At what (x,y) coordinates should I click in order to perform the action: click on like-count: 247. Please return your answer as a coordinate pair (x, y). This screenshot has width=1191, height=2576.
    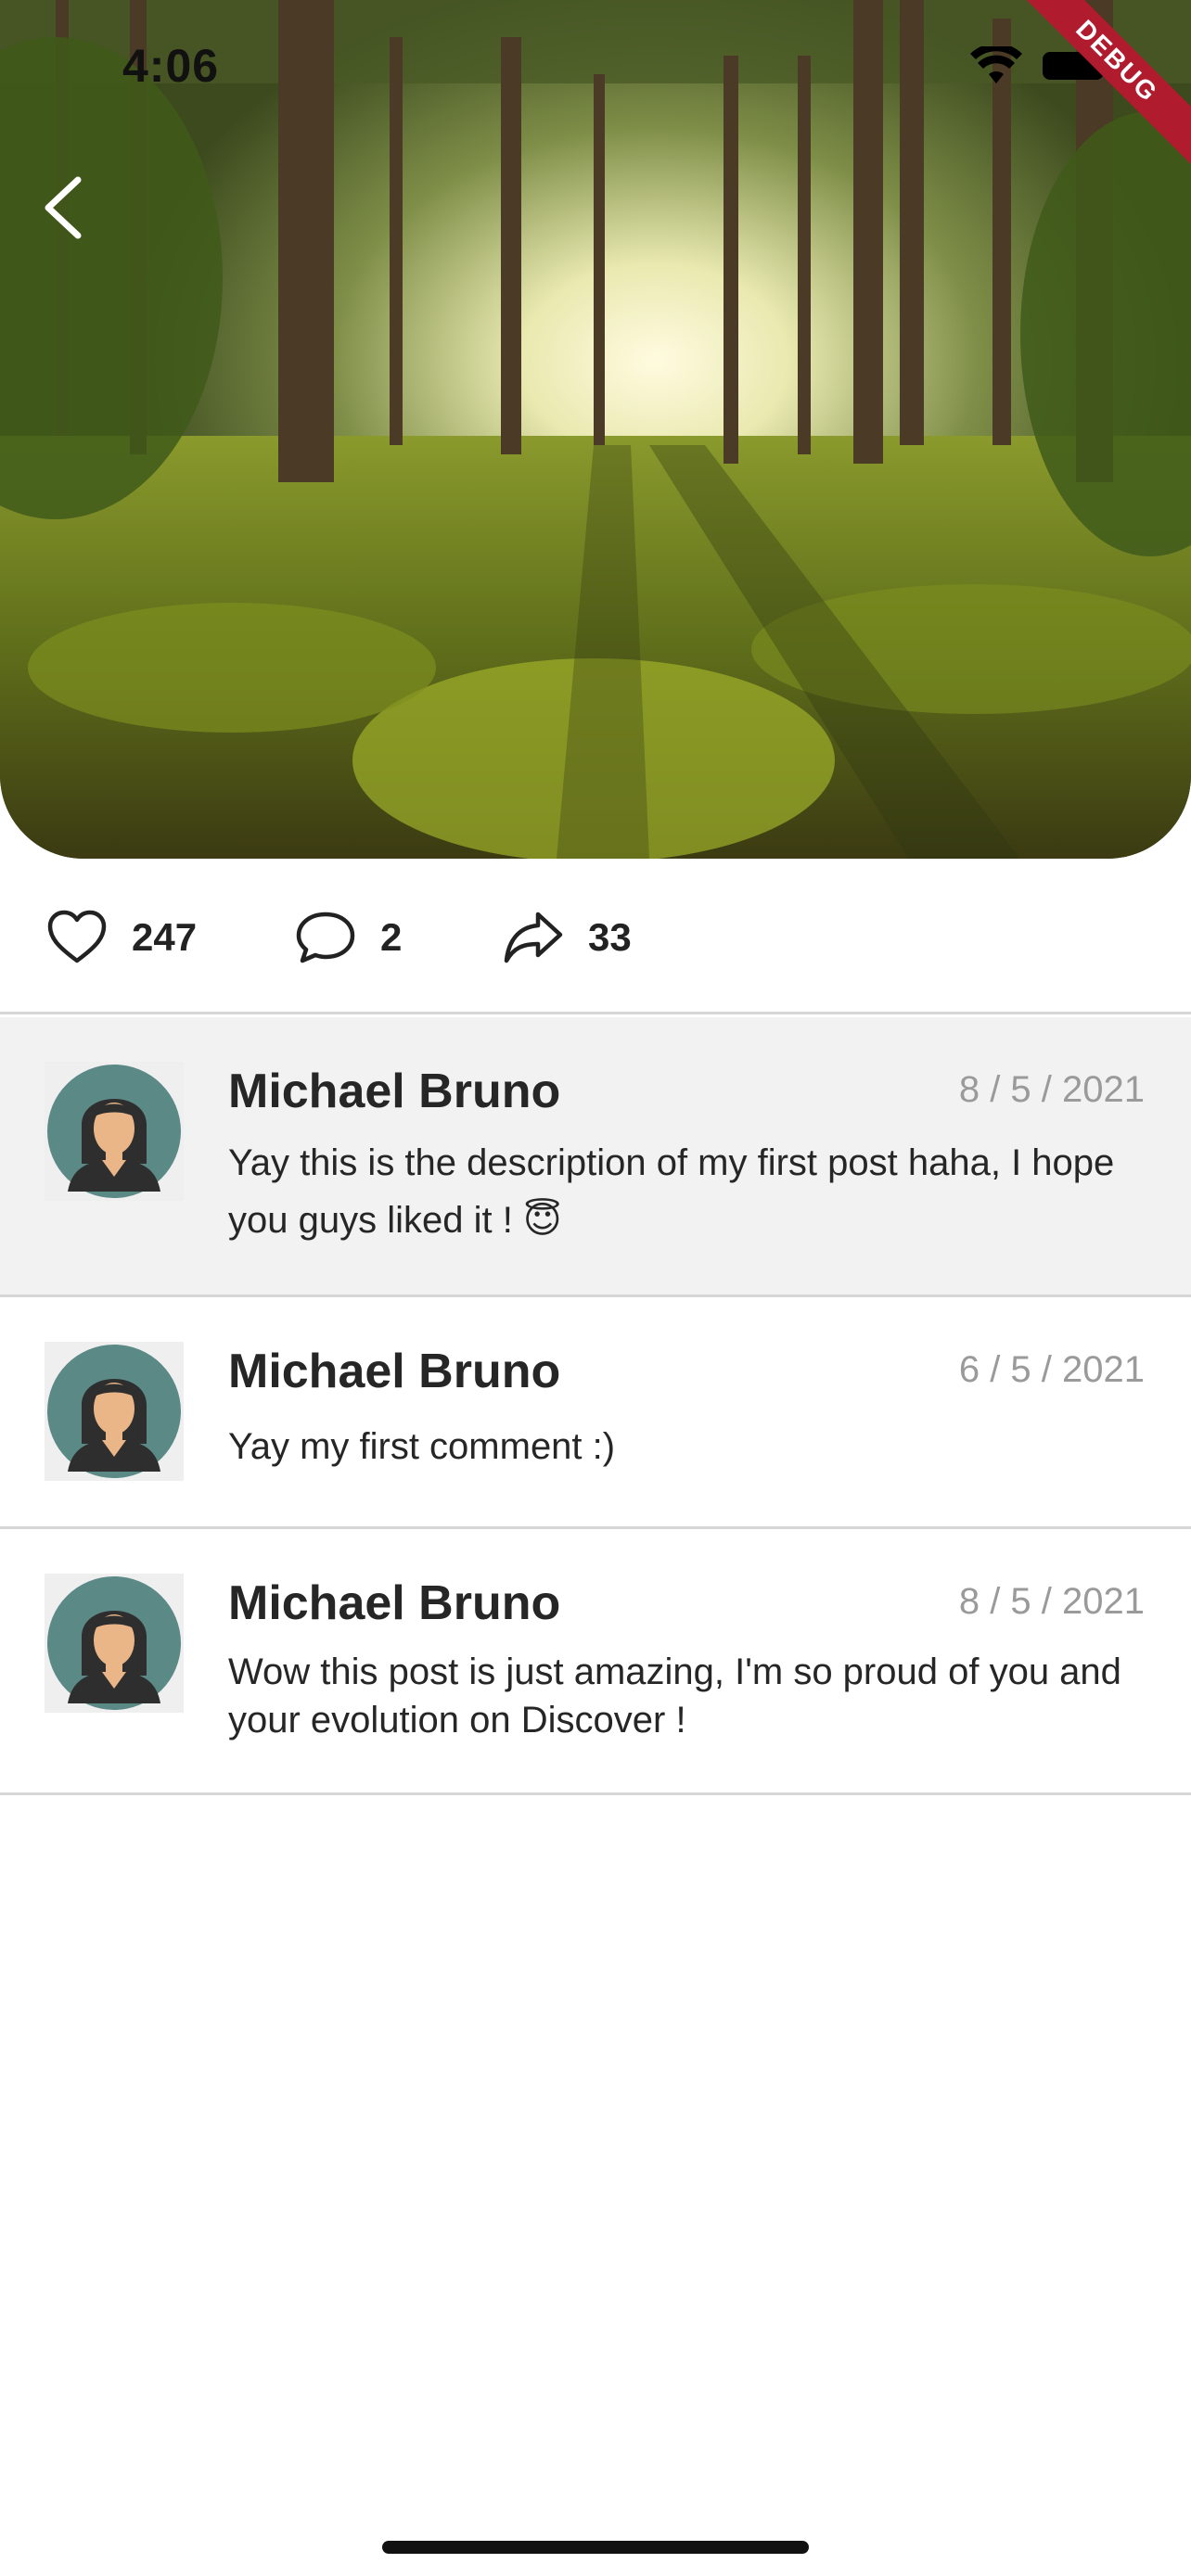
    Looking at the image, I should click on (165, 937).